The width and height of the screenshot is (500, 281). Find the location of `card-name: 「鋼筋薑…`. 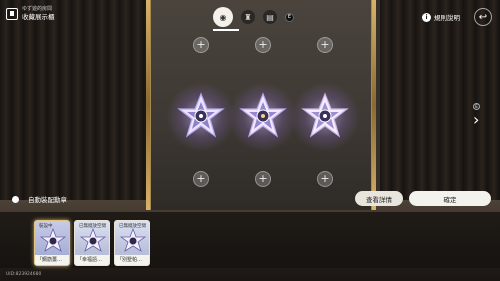

card-name: 「鋼筋薑… is located at coordinates (52, 260).